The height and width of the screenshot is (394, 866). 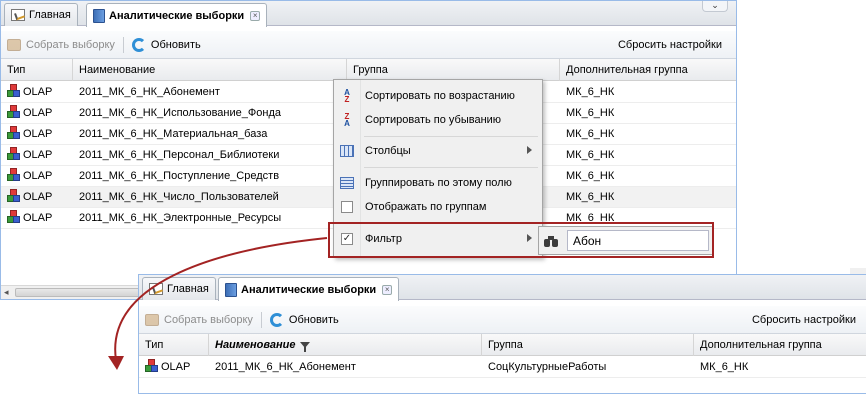 What do you see at coordinates (638, 240) in the screenshot?
I see `filter-input` at bounding box center [638, 240].